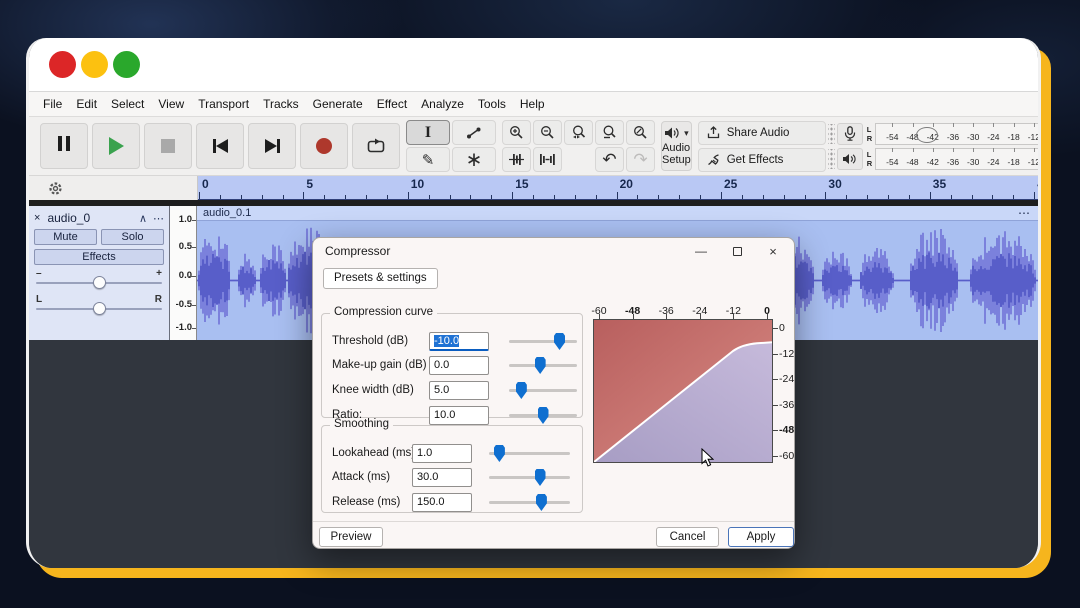 This screenshot has height=608, width=1080. What do you see at coordinates (773, 251) in the screenshot?
I see `dialog-close-button: ×` at bounding box center [773, 251].